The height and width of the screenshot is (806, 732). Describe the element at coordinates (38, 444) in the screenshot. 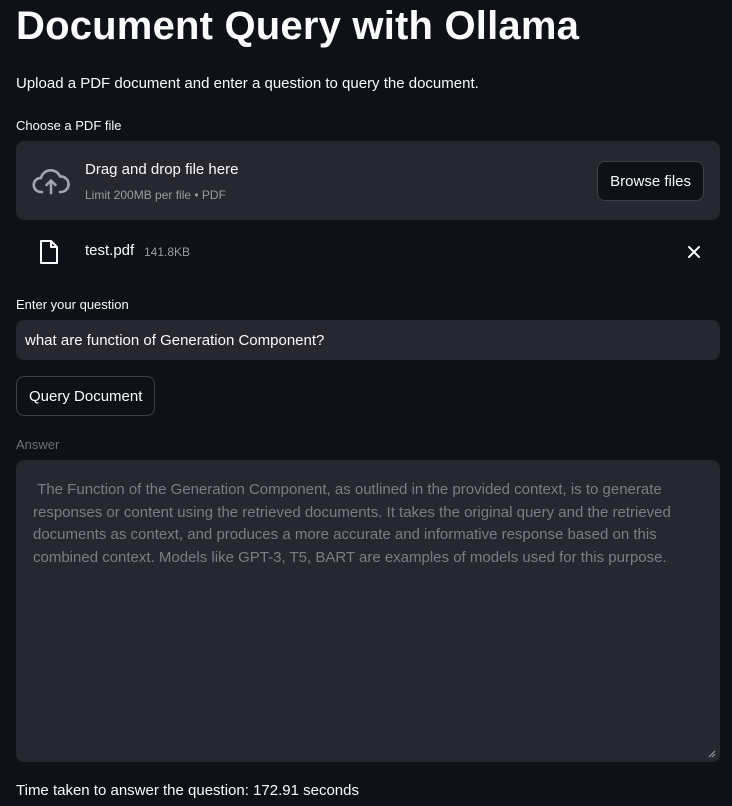

I see `answer-label: Answer` at that location.